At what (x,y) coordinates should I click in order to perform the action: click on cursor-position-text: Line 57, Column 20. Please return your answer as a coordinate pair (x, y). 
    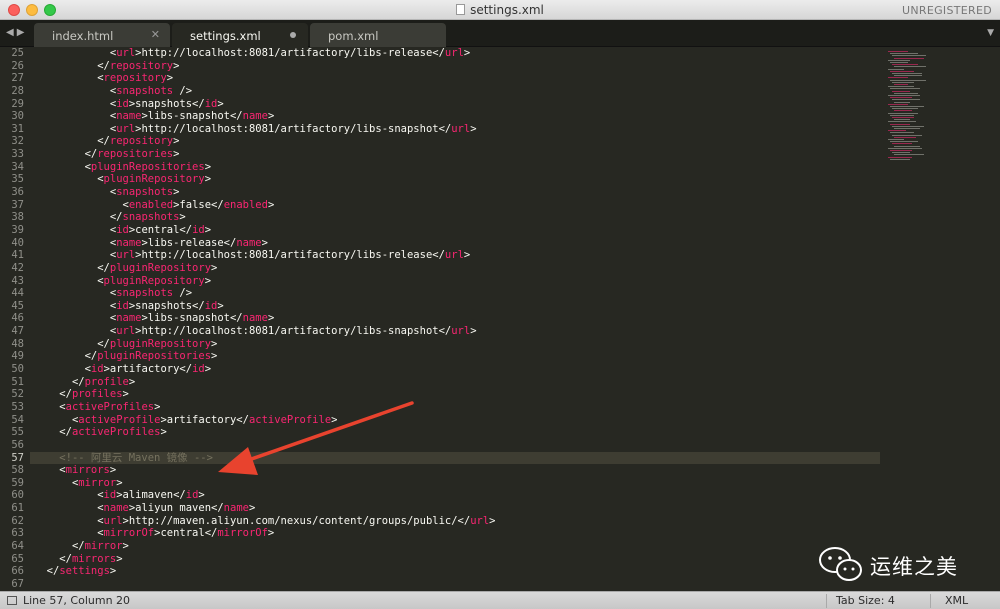
    Looking at the image, I should click on (77, 600).